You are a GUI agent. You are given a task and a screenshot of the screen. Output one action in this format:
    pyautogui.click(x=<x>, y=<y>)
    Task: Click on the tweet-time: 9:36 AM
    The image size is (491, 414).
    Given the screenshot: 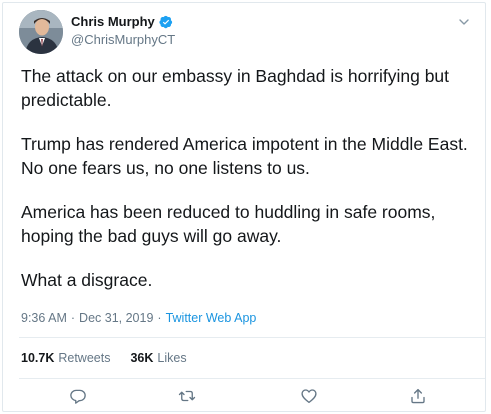 What is the action you would take?
    pyautogui.click(x=44, y=318)
    